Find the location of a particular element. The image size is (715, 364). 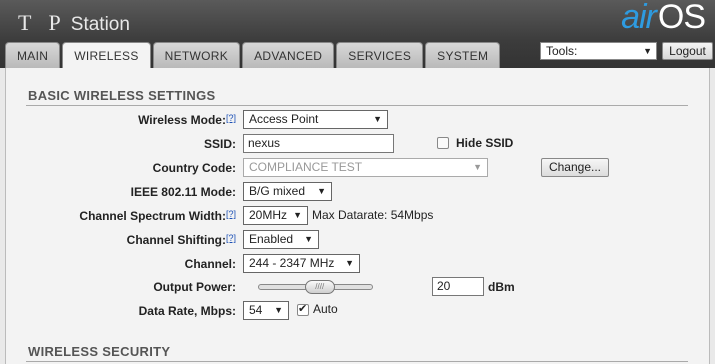

device-name: T P Station is located at coordinates (74, 23).